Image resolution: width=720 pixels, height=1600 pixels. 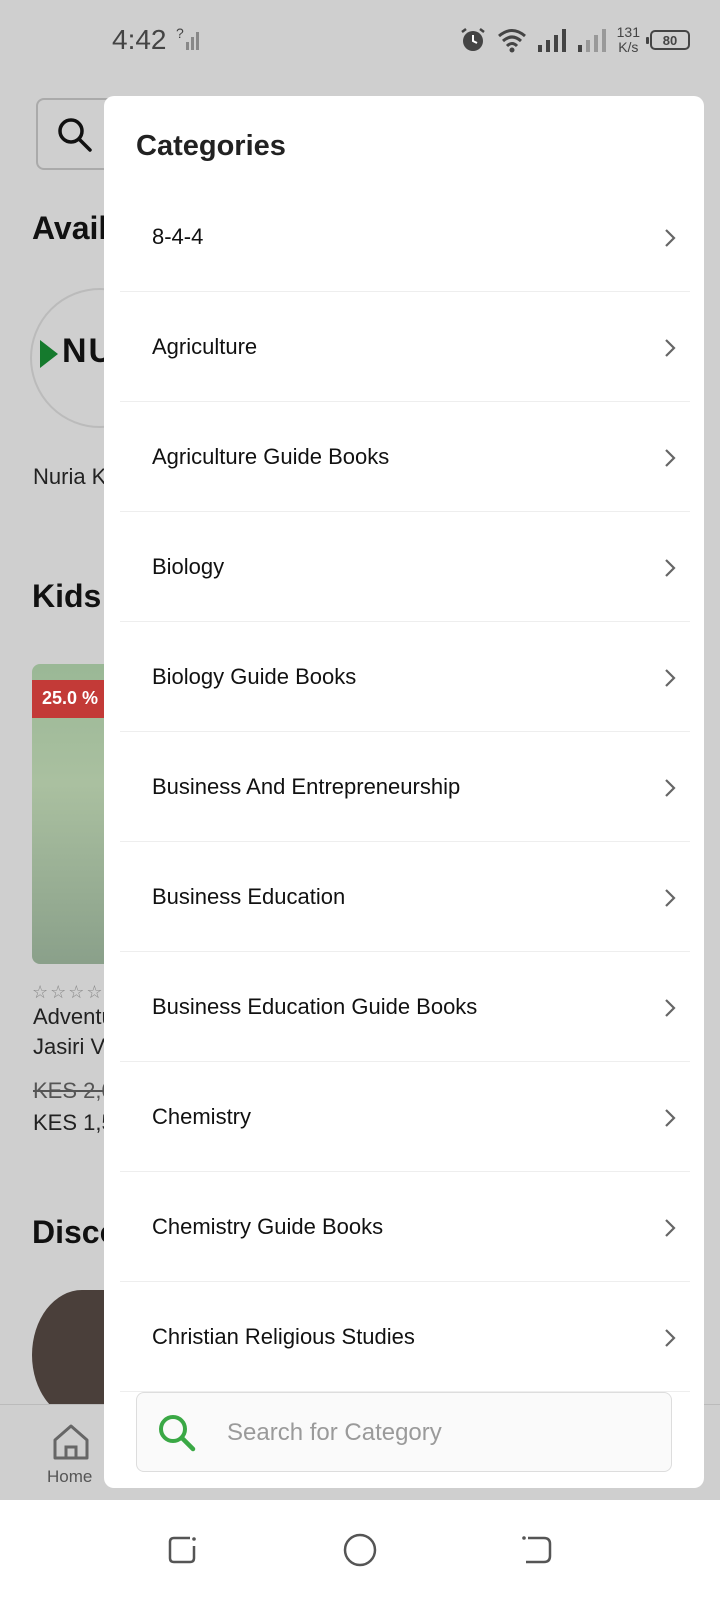 What do you see at coordinates (405, 677) in the screenshot?
I see `category-item: Biology Guide Books` at bounding box center [405, 677].